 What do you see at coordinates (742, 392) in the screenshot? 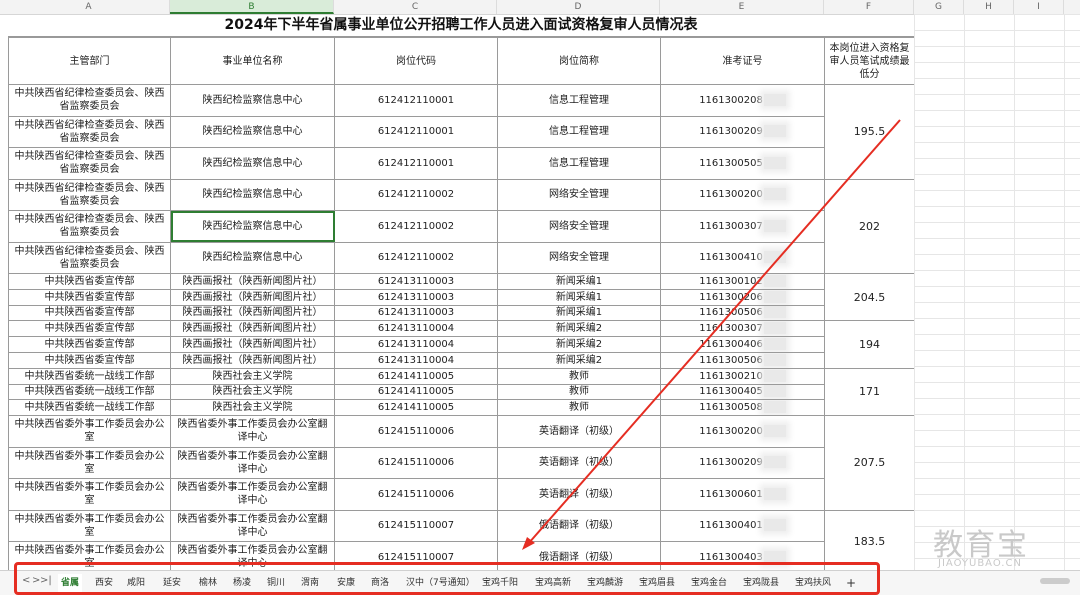
I see `ticket-no-cell: 1161300405` at bounding box center [742, 392].